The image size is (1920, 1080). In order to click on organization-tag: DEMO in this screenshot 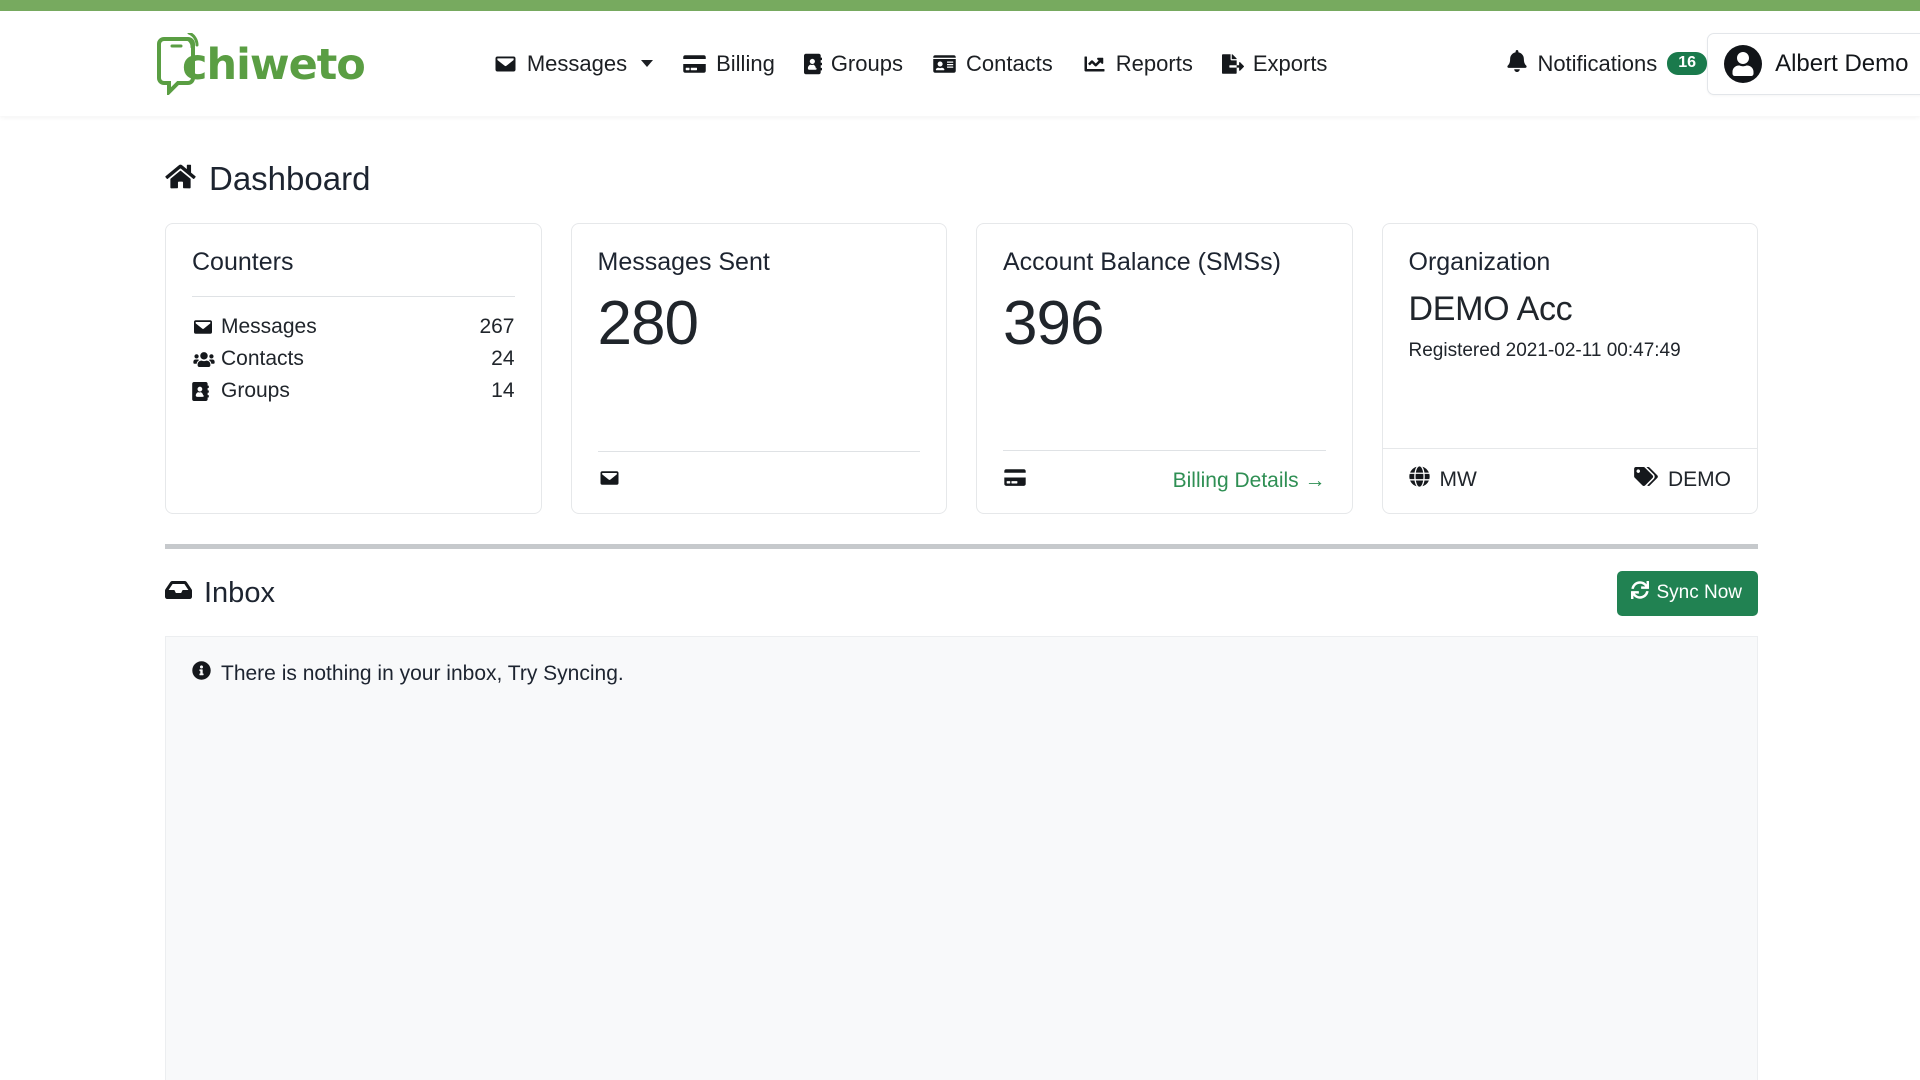, I will do `click(1682, 479)`.